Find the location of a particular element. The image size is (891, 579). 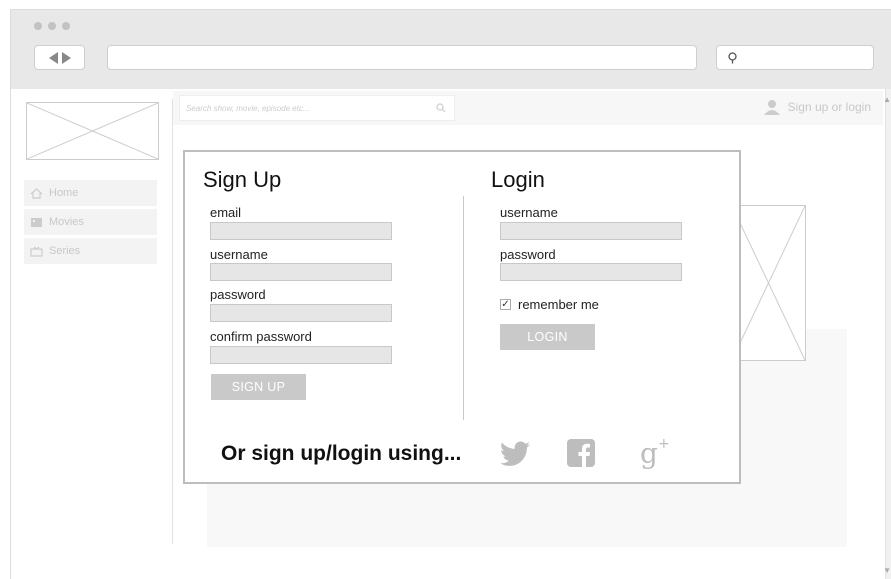

facebook-icon is located at coordinates (581, 453).